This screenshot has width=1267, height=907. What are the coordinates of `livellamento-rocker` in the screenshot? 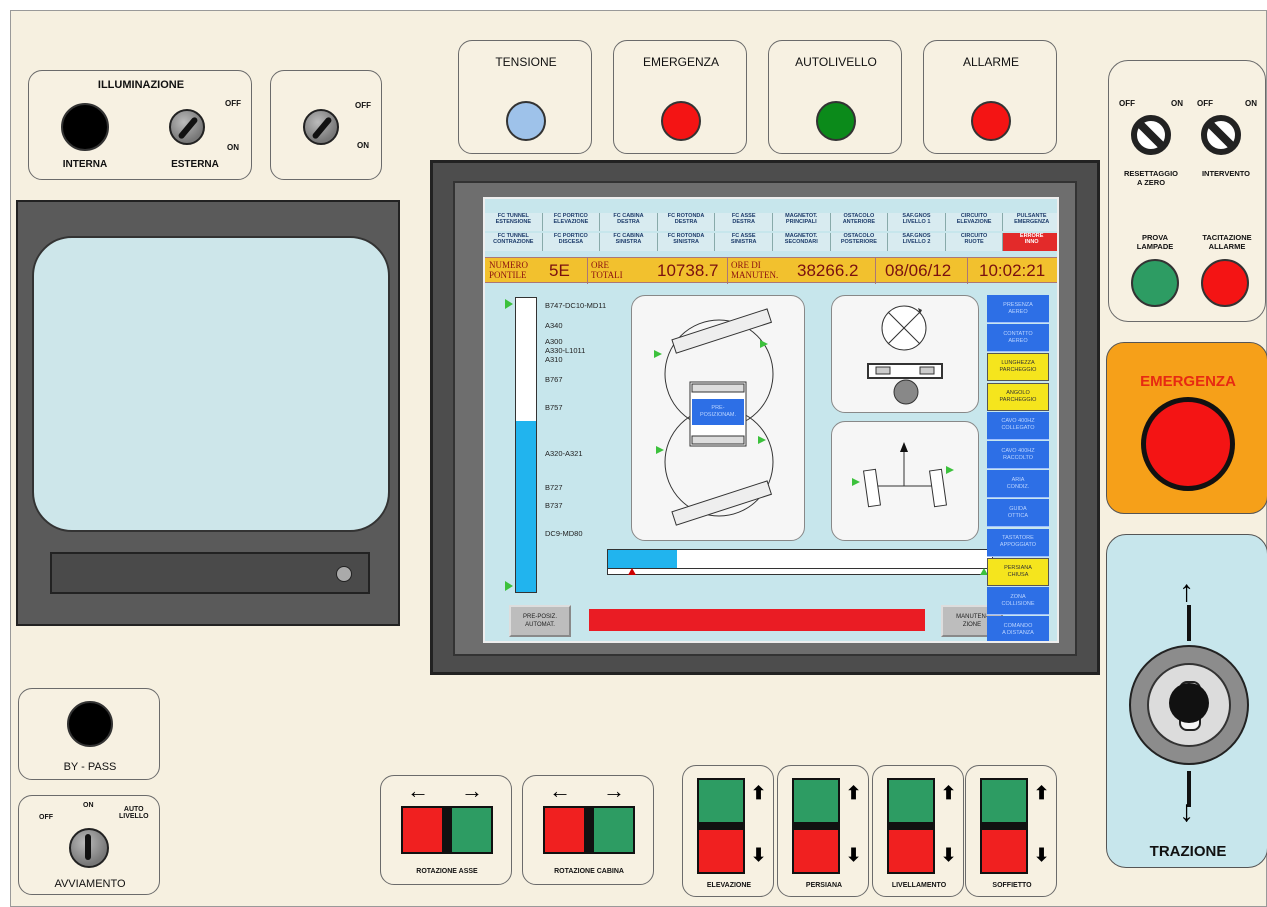 It's located at (911, 826).